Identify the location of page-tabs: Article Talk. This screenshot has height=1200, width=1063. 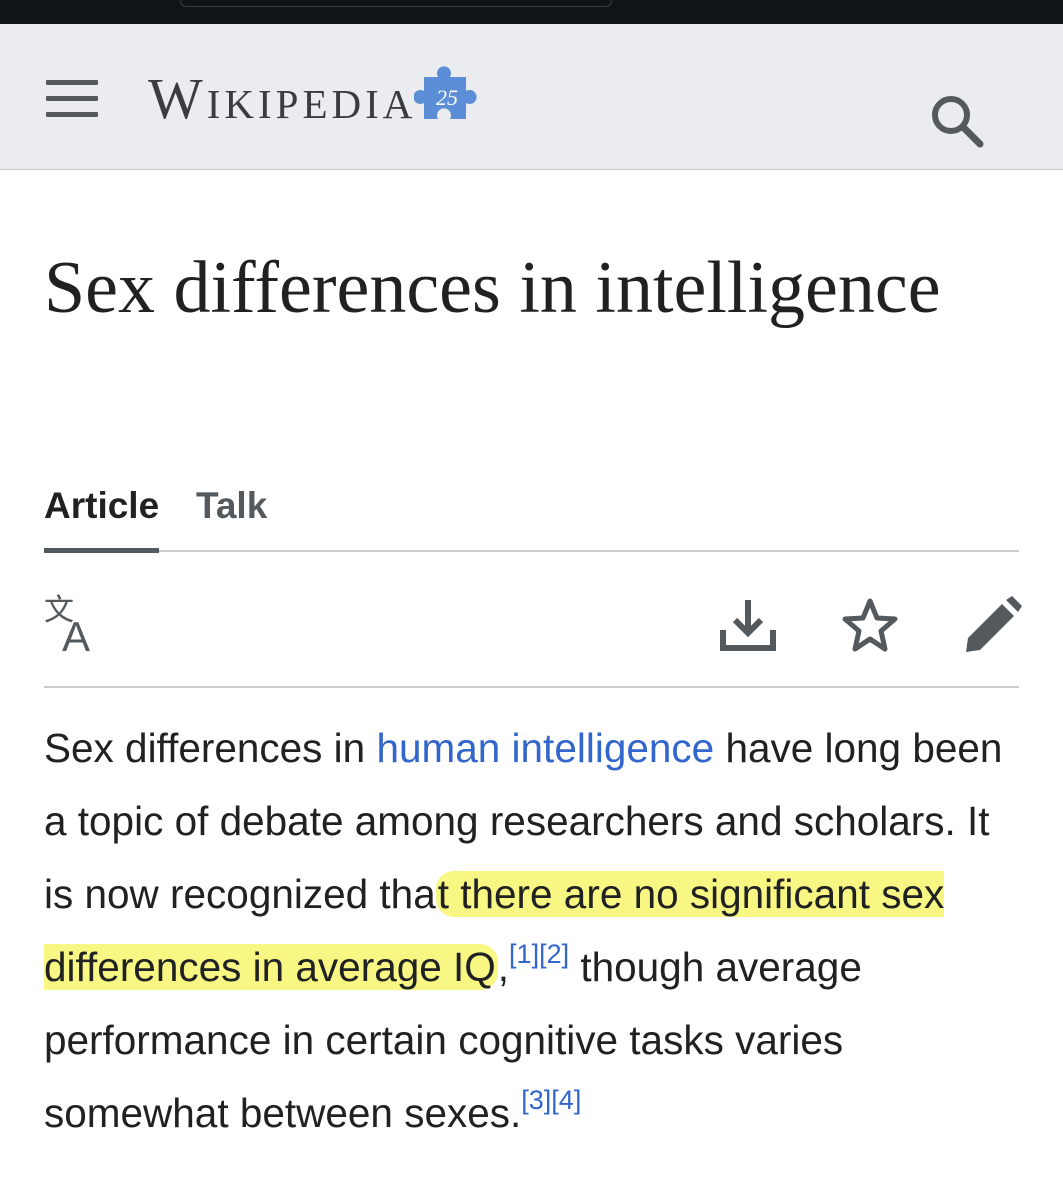
(531, 515).